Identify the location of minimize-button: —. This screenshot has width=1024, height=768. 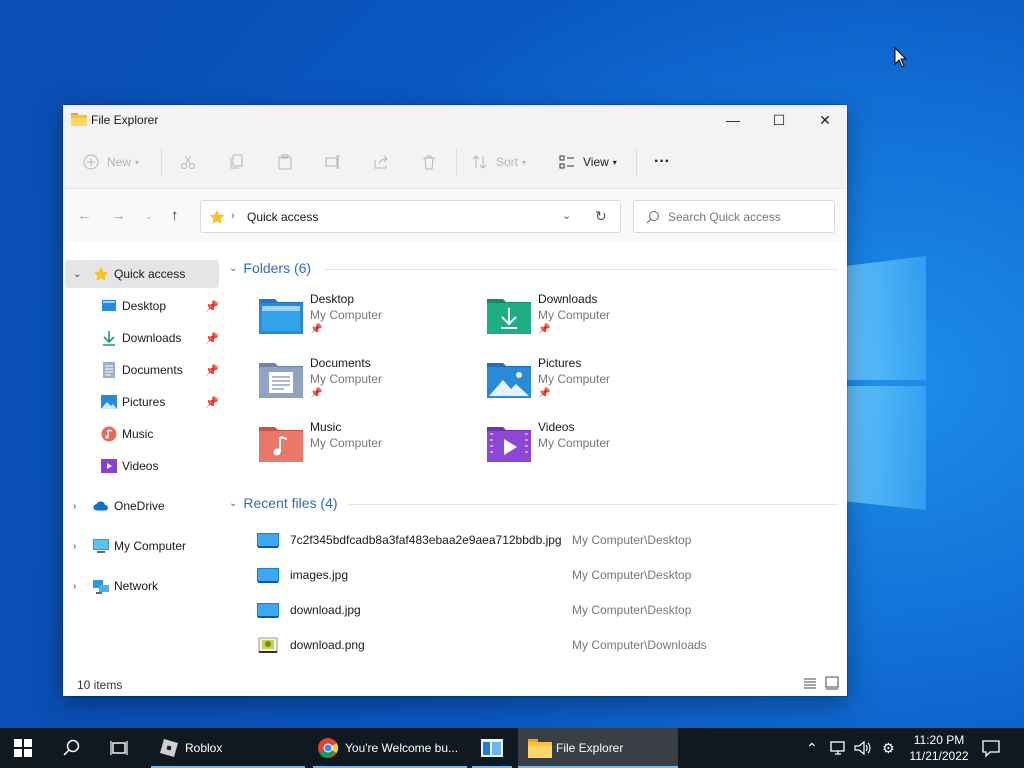
(733, 120).